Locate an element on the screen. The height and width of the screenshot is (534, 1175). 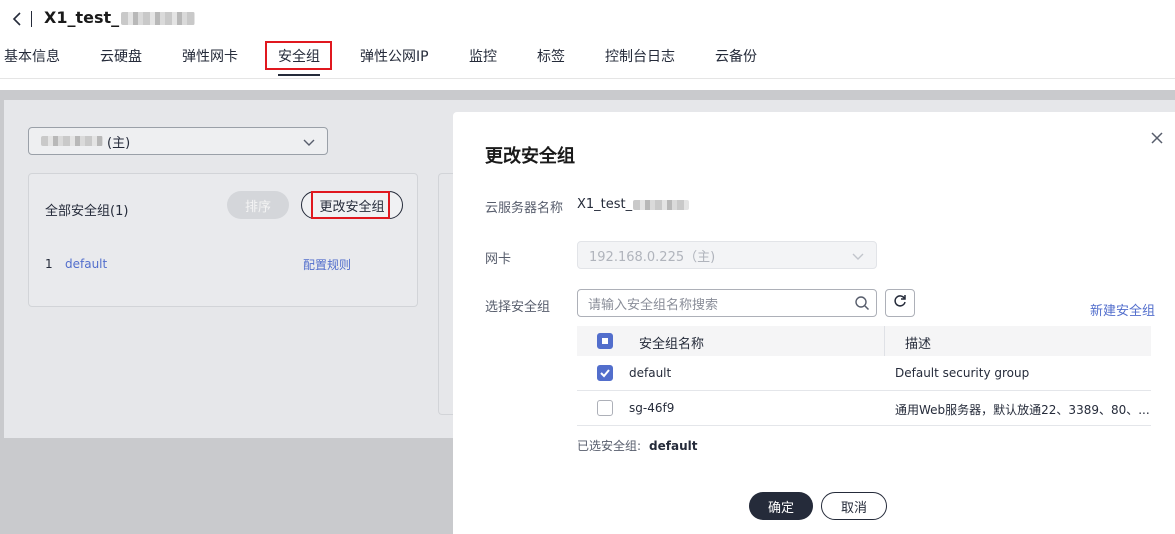
checkmark-icon is located at coordinates (605, 373).